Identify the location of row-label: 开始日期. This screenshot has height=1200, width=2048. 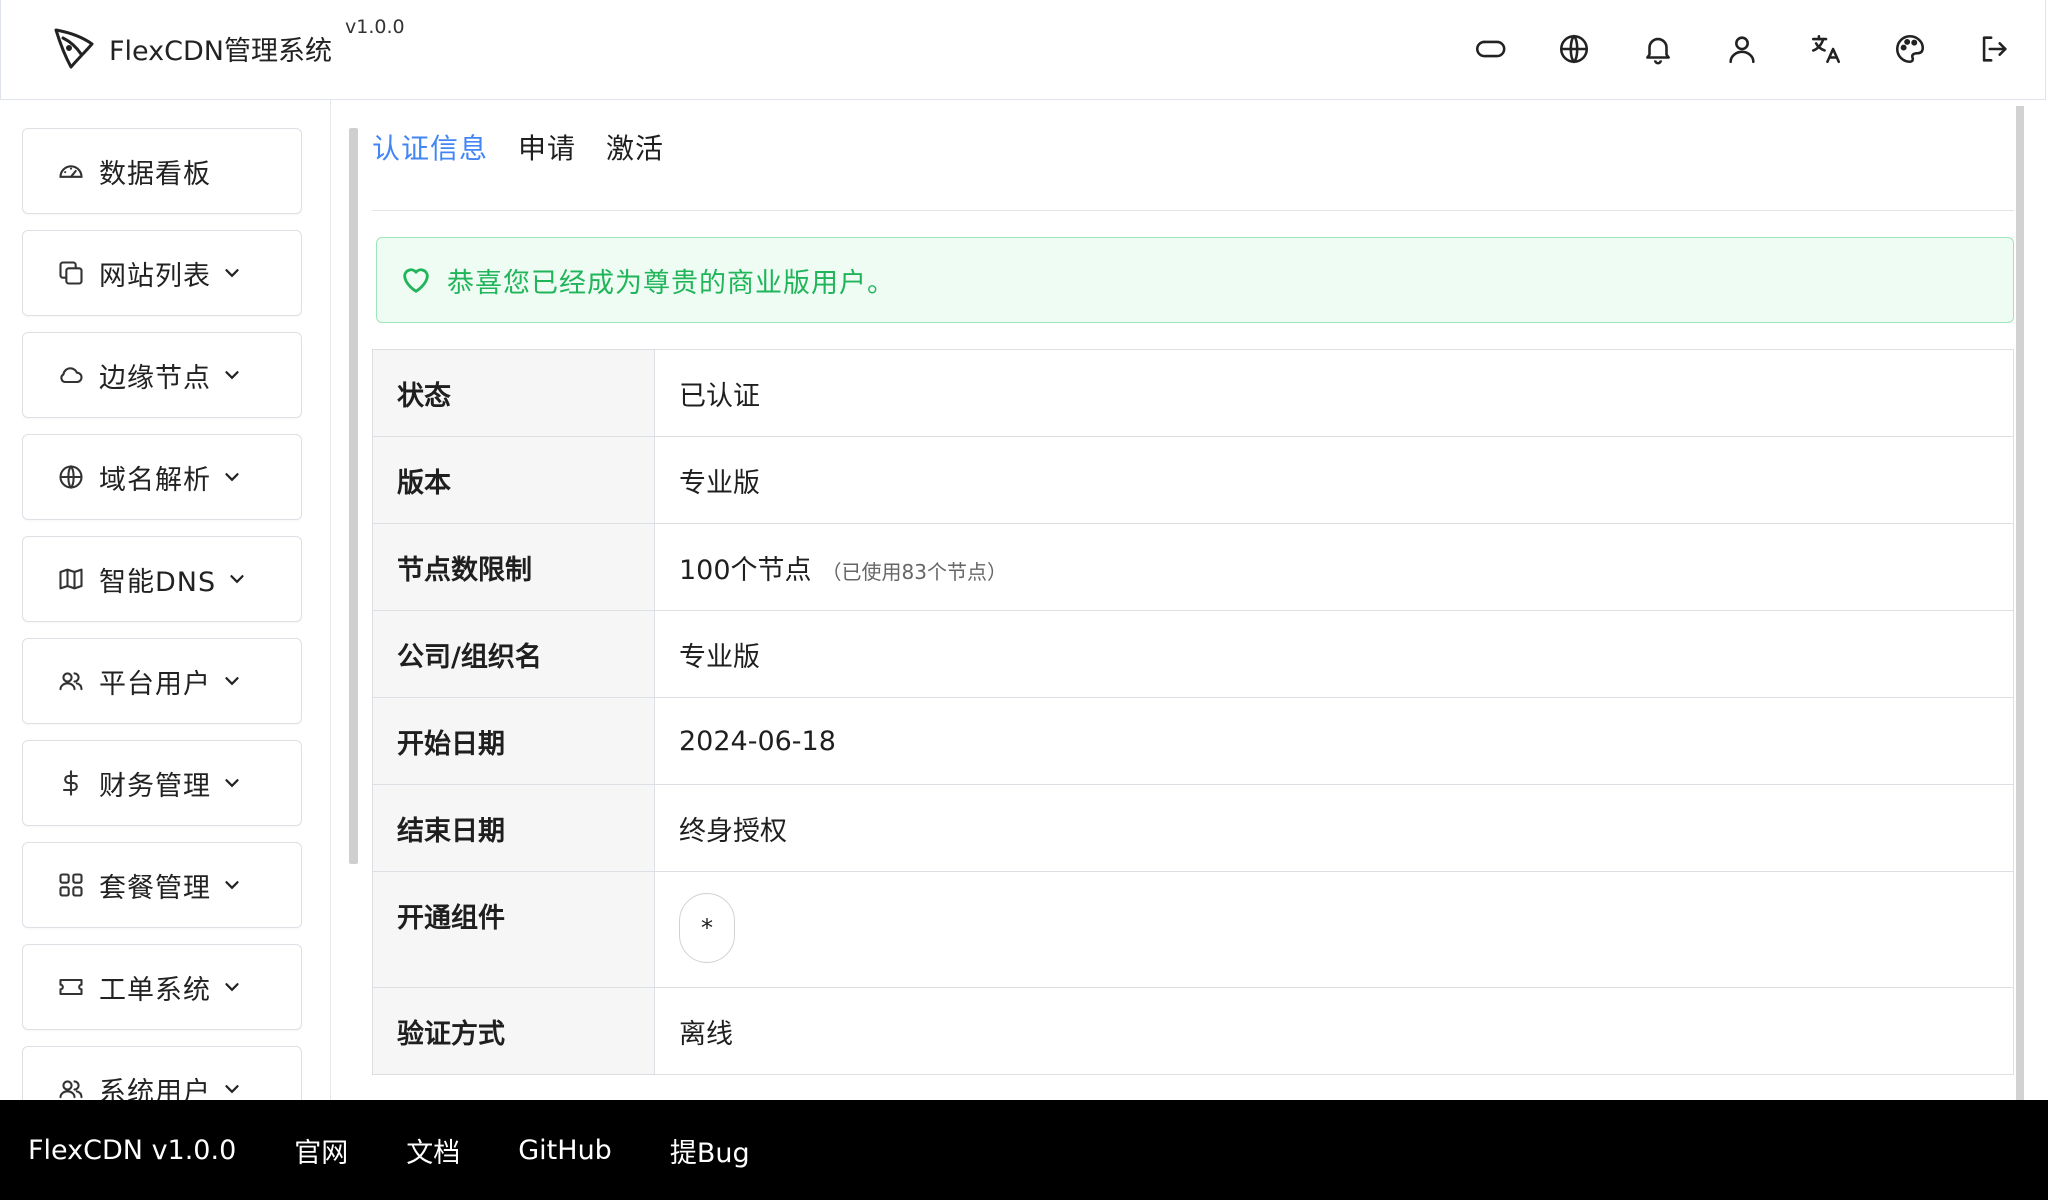
(513, 741).